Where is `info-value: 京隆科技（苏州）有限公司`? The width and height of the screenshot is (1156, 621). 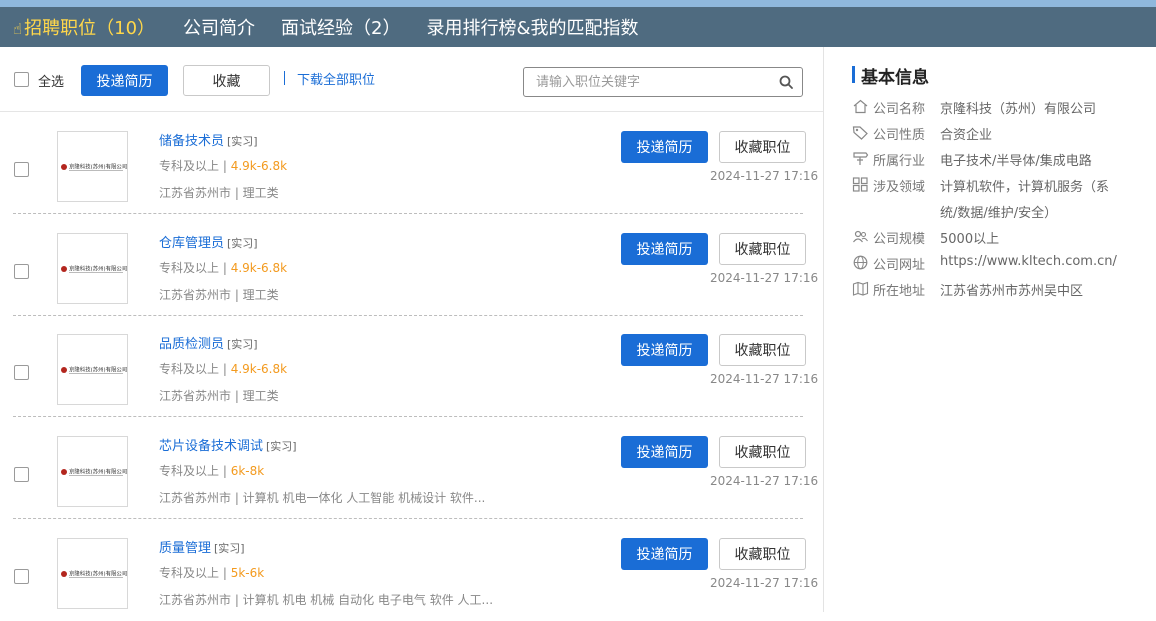 info-value: 京隆科技（苏州）有限公司 is located at coordinates (1018, 109).